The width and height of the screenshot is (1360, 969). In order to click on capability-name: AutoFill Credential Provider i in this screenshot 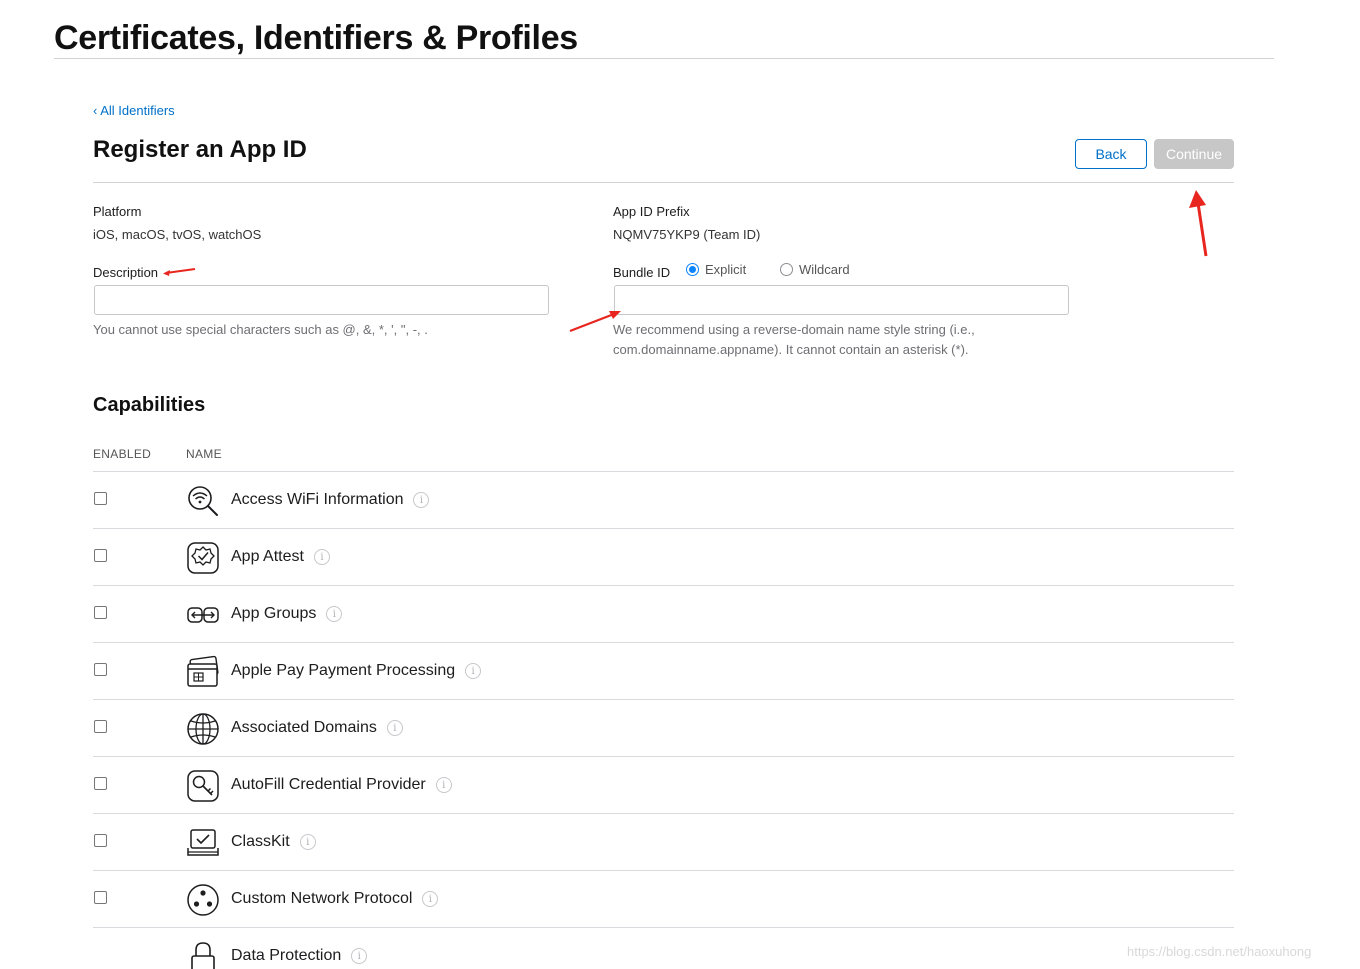, I will do `click(341, 785)`.